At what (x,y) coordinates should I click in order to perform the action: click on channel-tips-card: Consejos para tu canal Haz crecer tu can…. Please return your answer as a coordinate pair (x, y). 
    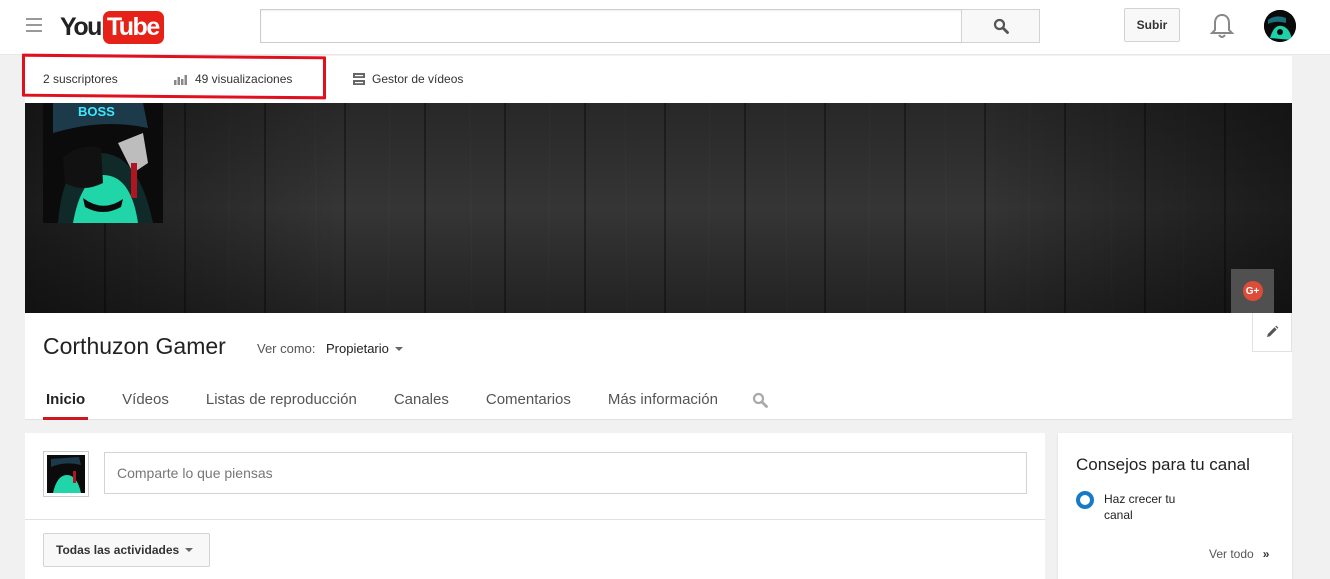
    Looking at the image, I should click on (1175, 506).